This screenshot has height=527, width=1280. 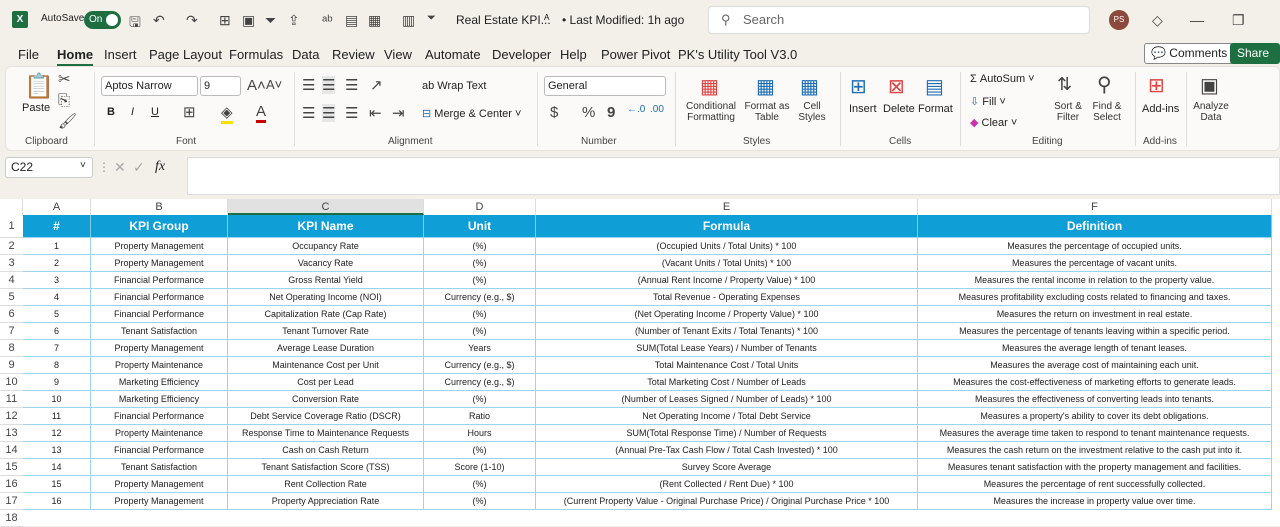 I want to click on tab-pk-utility: PK's Utility Tool V3.0, so click(x=737, y=54).